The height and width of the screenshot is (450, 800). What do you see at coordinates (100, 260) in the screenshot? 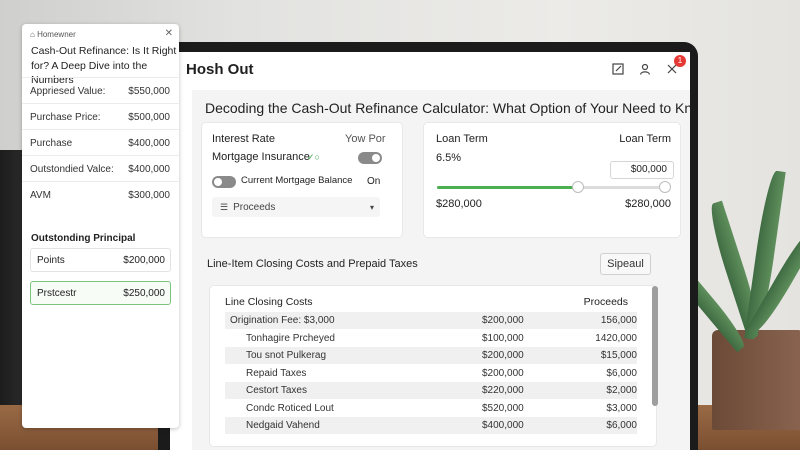
I see `points-row: Points $200,000` at bounding box center [100, 260].